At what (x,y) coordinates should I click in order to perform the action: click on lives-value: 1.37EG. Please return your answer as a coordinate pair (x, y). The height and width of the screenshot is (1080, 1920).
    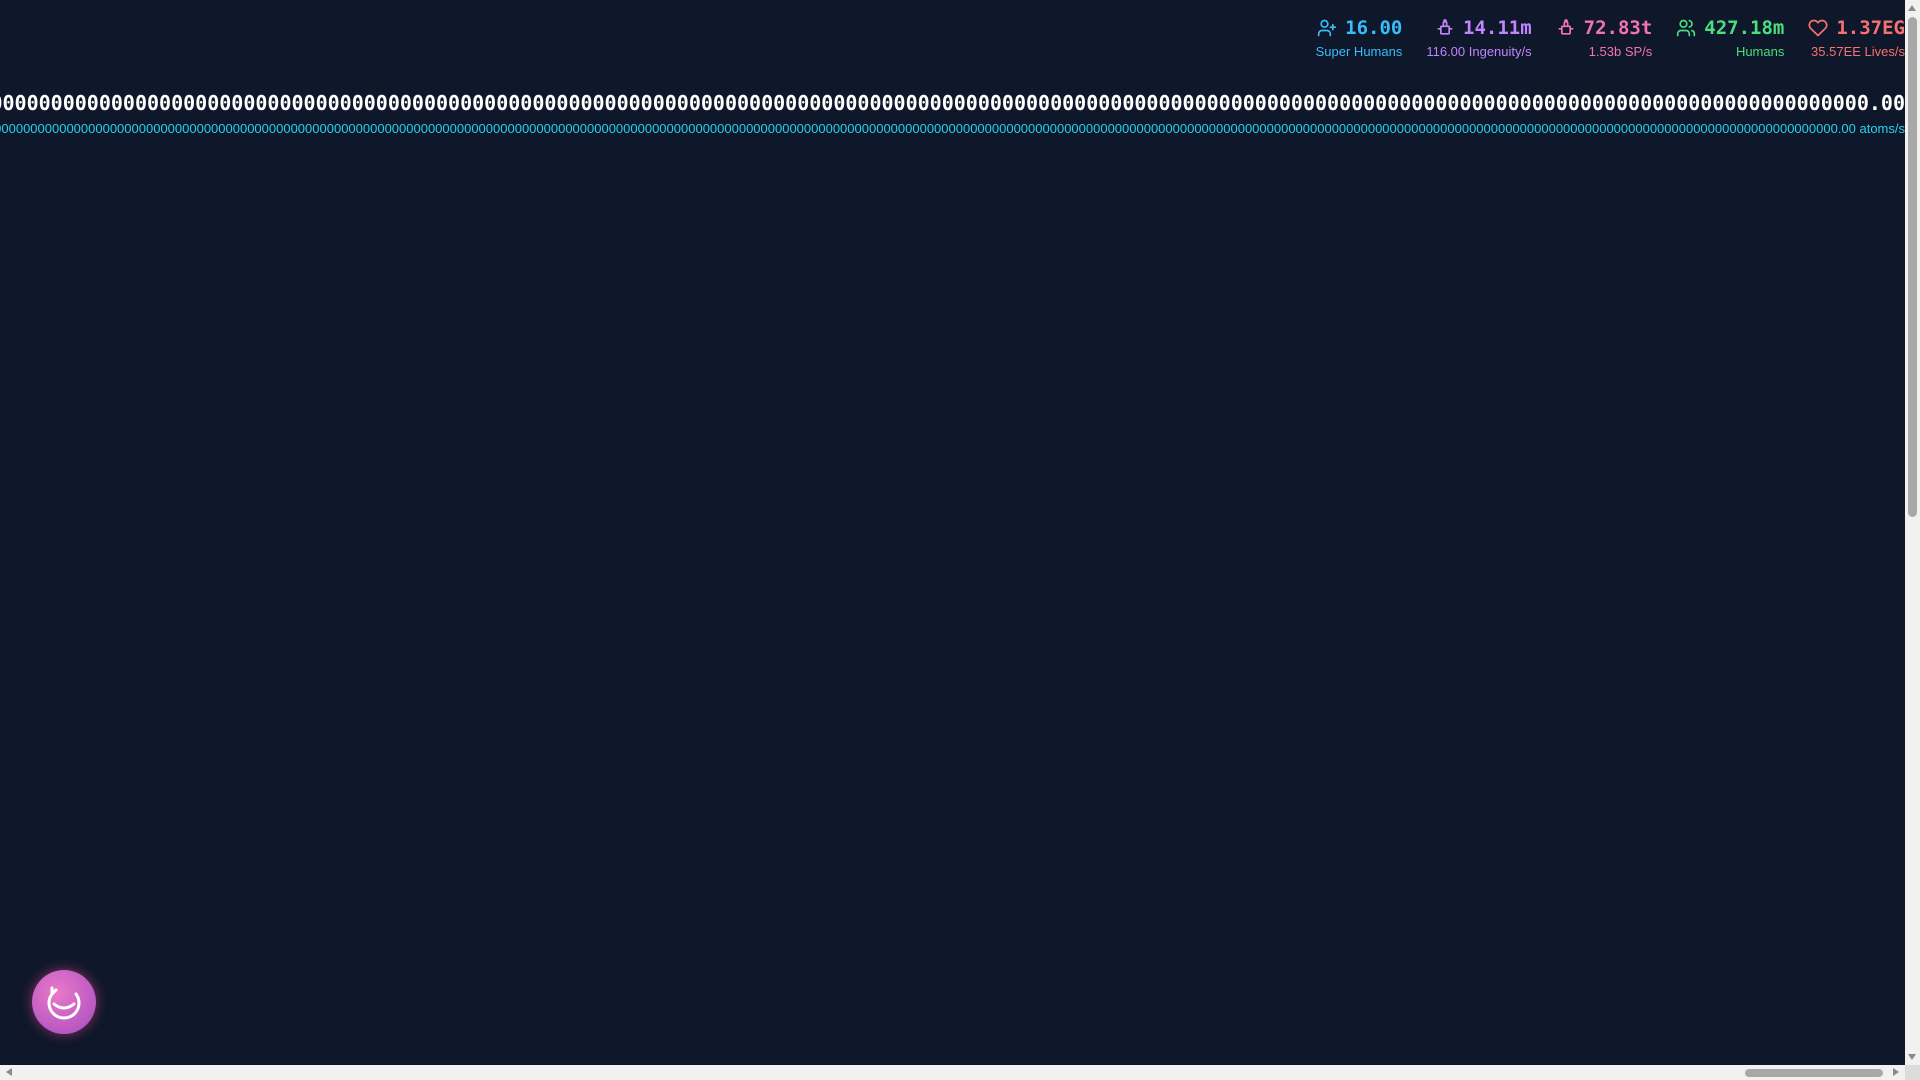
    Looking at the image, I should click on (1870, 28).